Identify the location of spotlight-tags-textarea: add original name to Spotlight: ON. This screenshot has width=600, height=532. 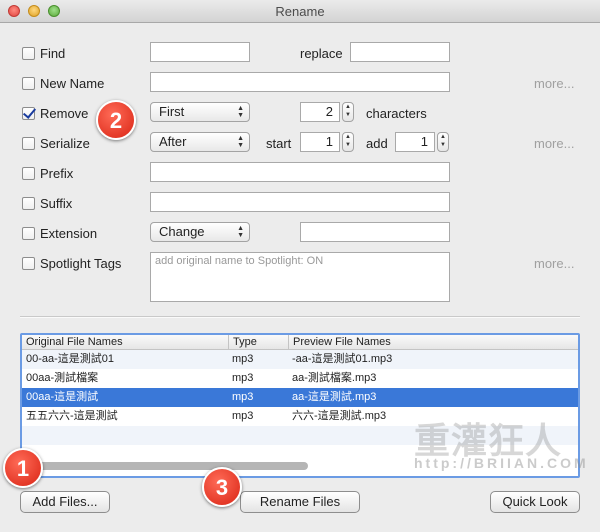
(300, 277).